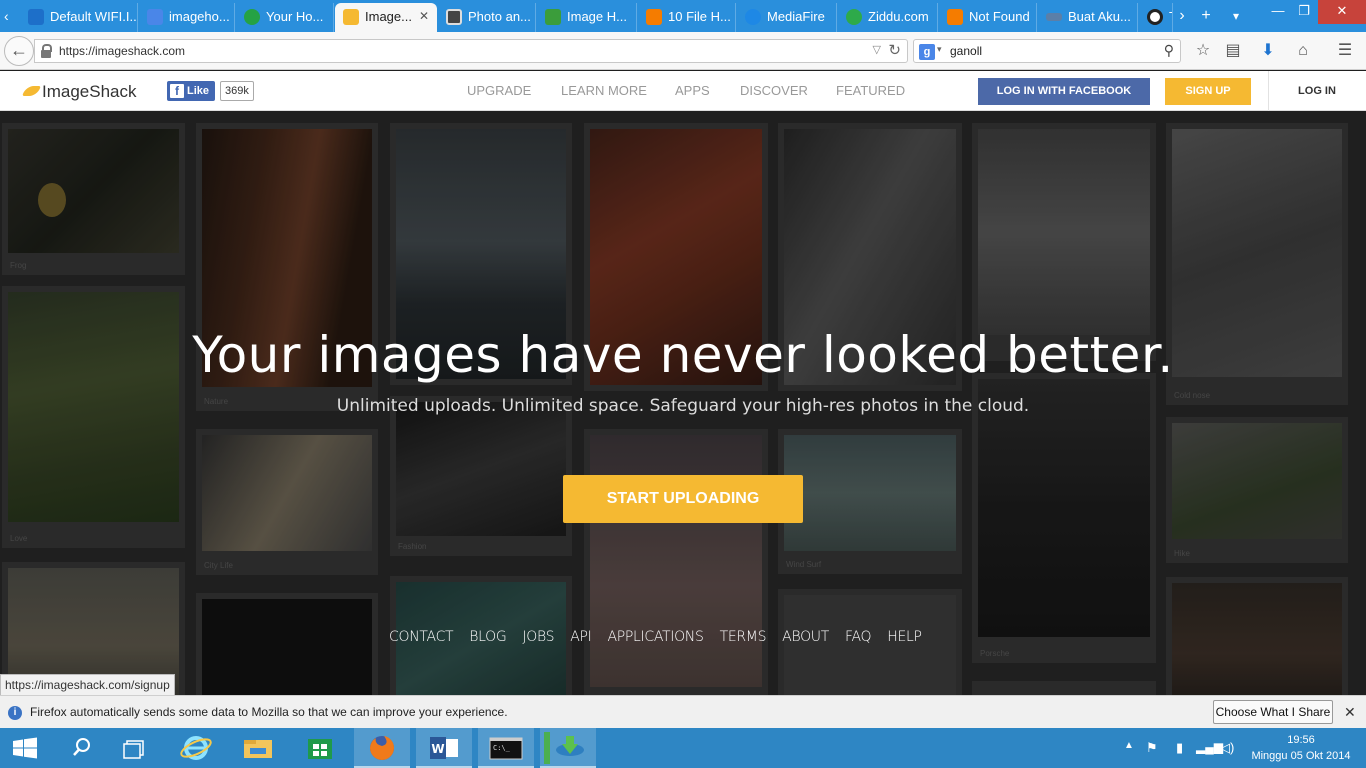 The height and width of the screenshot is (768, 1366). I want to click on menu-discover: DISCOVER, so click(774, 91).